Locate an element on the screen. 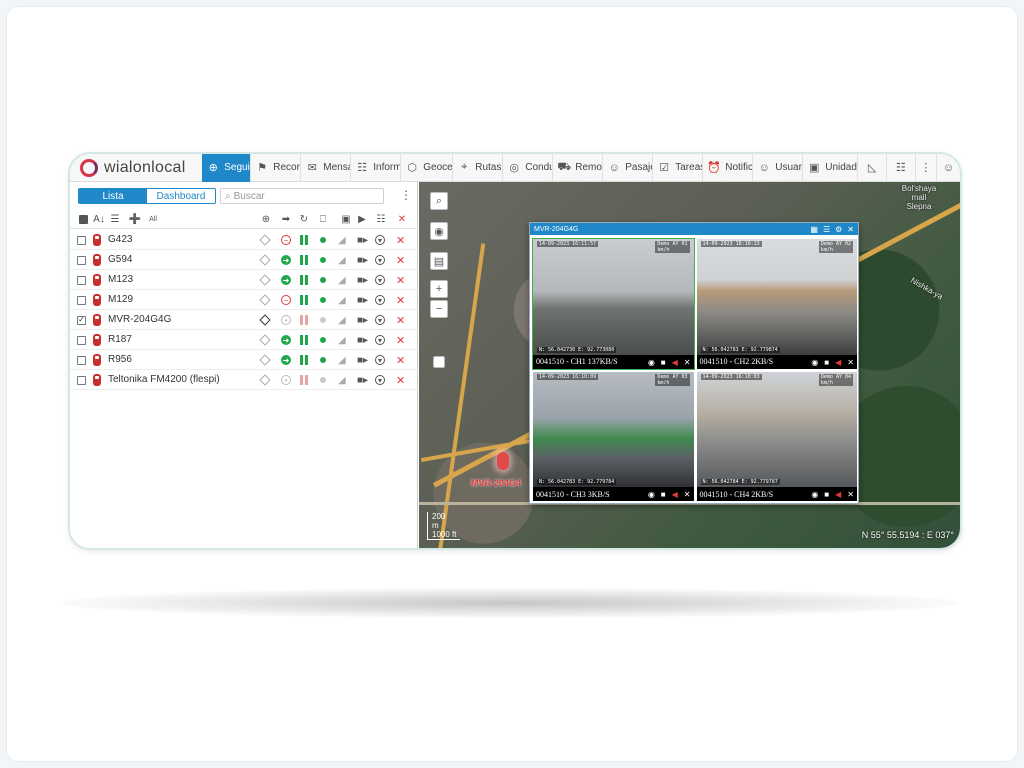 This screenshot has width=1024, height=768. unit-name: R956 is located at coordinates (120, 359).